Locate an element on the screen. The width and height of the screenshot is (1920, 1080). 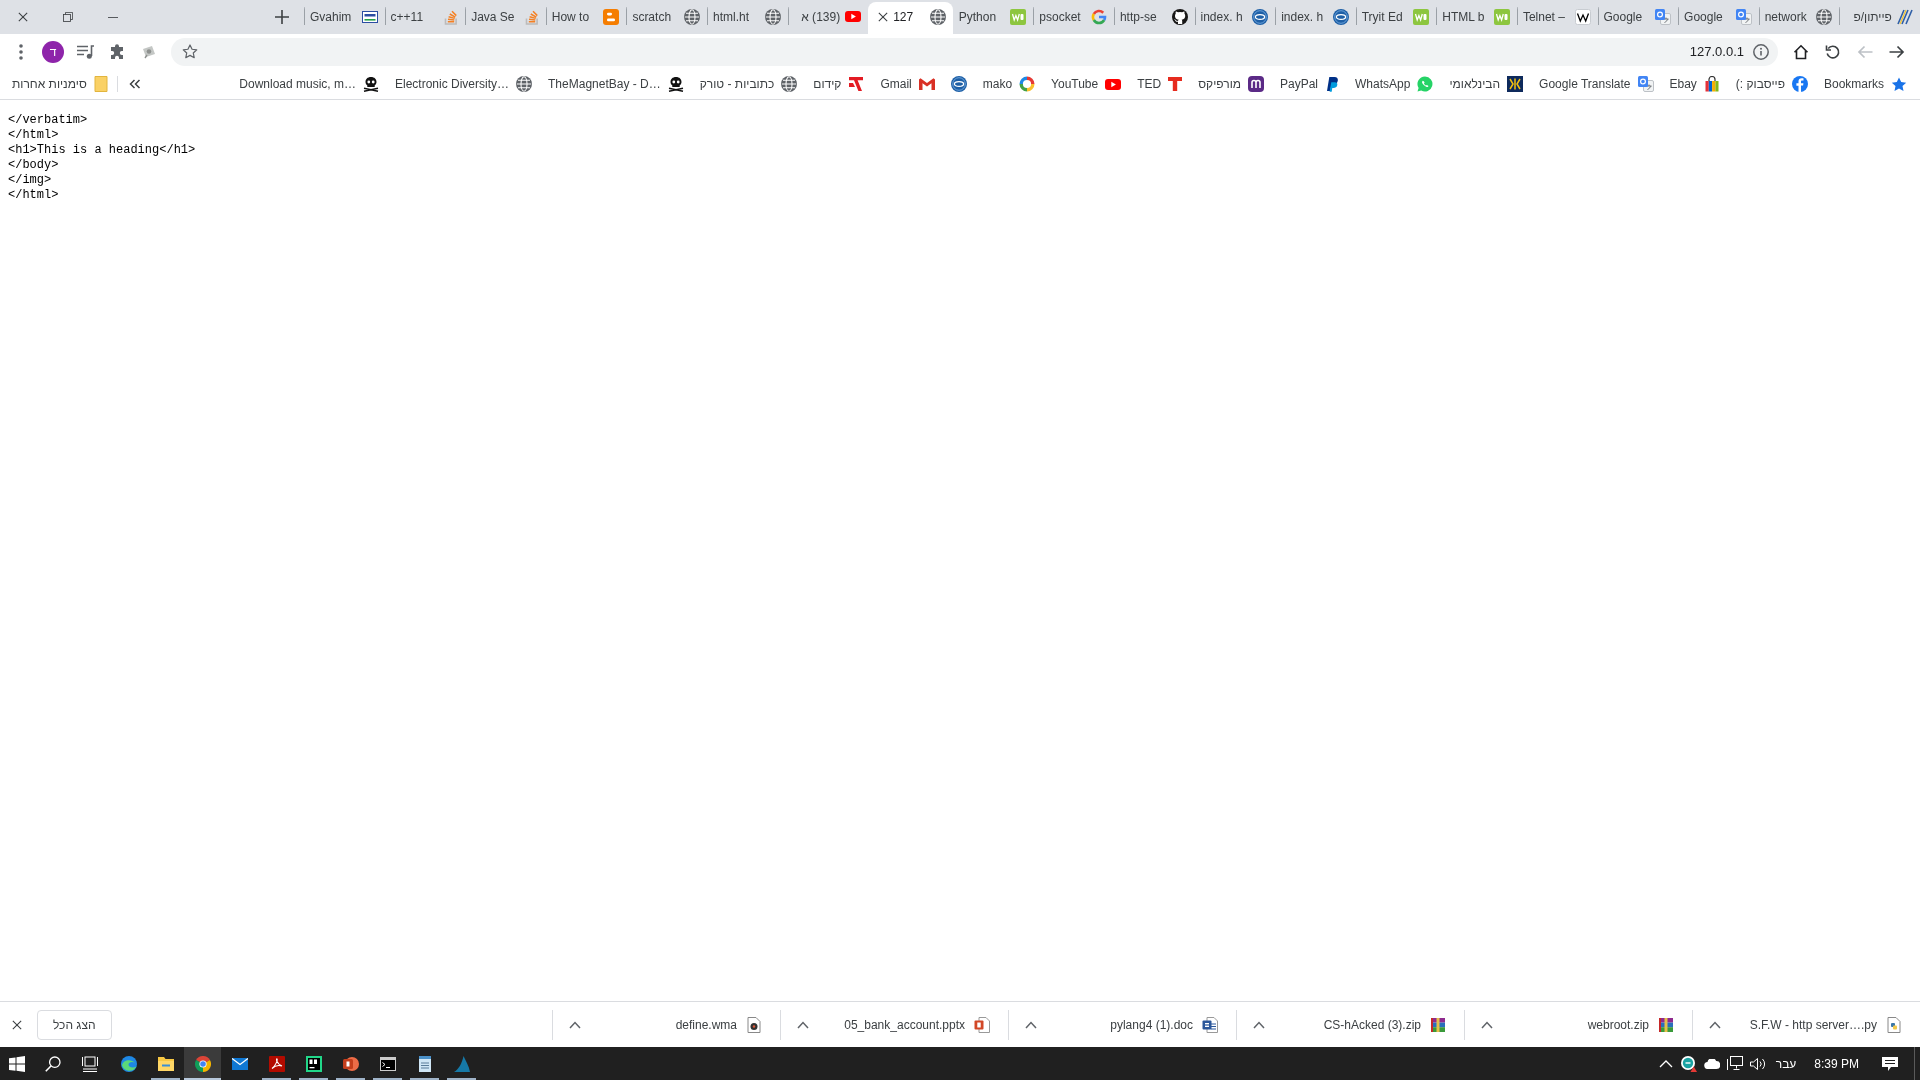
slides-file-icon is located at coordinates (982, 1024).